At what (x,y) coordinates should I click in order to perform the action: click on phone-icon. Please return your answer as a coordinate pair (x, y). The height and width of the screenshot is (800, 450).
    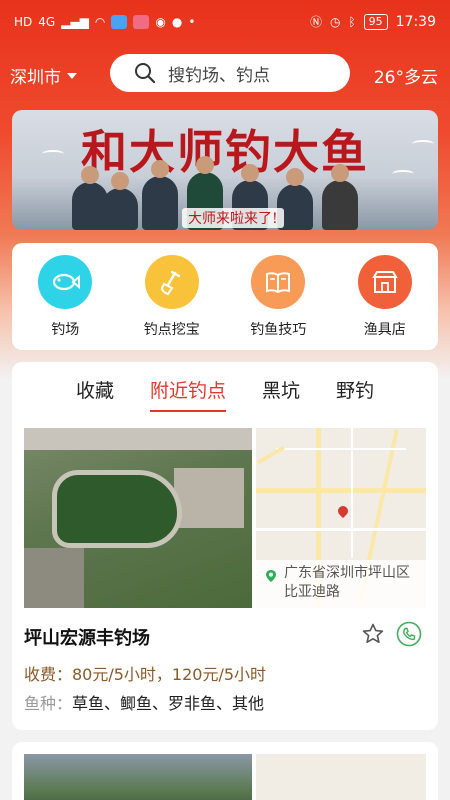
    Looking at the image, I should click on (409, 634).